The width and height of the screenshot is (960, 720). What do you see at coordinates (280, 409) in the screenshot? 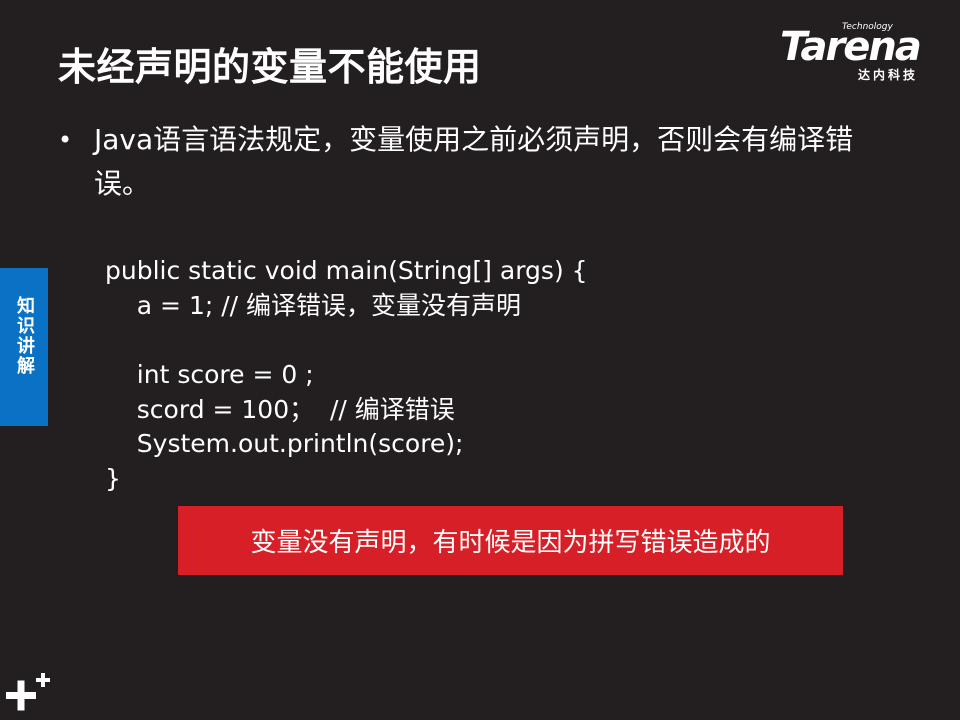
I see `code-line: scord = 100； // 编译错误` at bounding box center [280, 409].